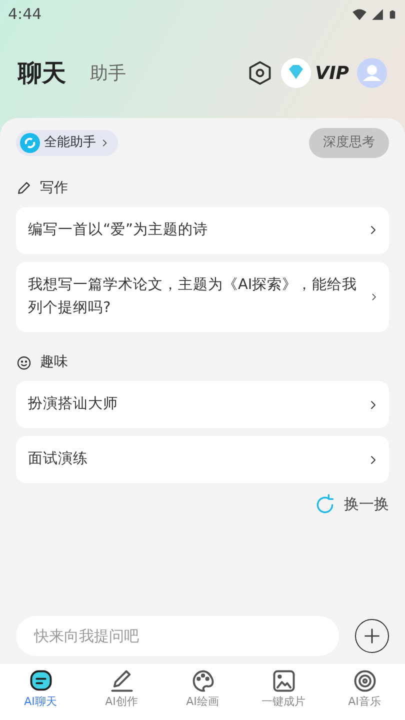 The height and width of the screenshot is (720, 405). What do you see at coordinates (202, 297) in the screenshot?
I see `prompt-card: 我想写一篇学术论文，主题为《AI探索》，能给我列个提纲吗?` at bounding box center [202, 297].